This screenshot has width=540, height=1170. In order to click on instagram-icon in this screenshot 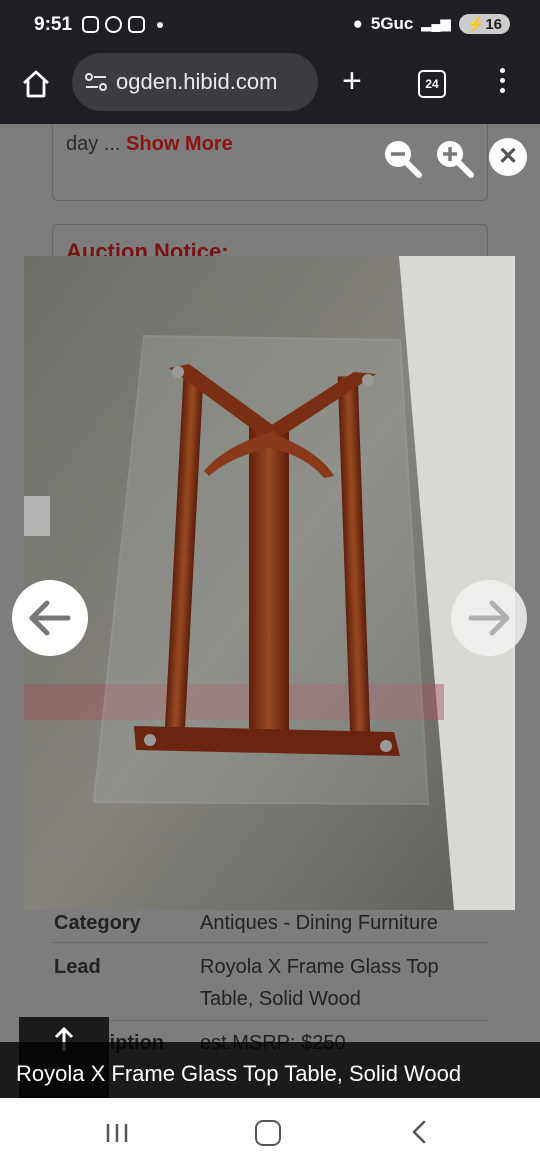, I will do `click(90, 24)`.